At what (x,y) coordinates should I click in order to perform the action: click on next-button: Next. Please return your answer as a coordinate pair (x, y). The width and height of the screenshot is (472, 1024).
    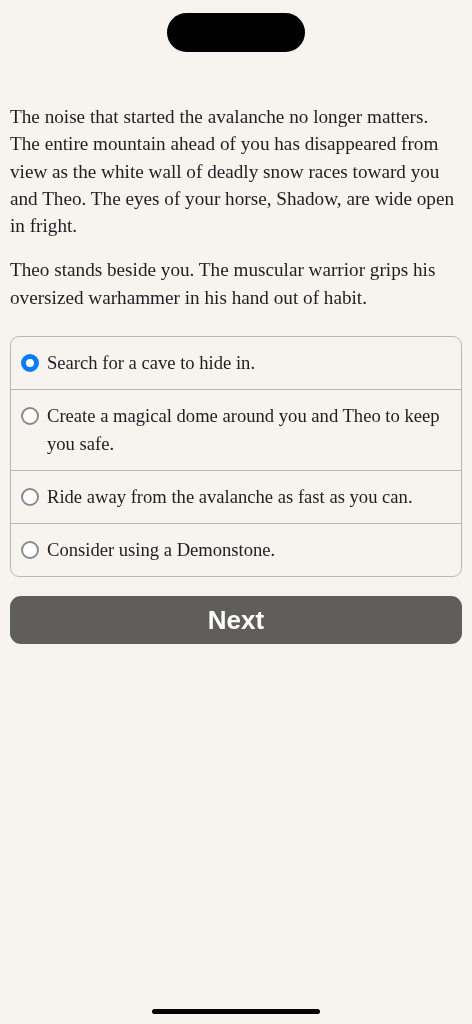
    Looking at the image, I should click on (236, 620).